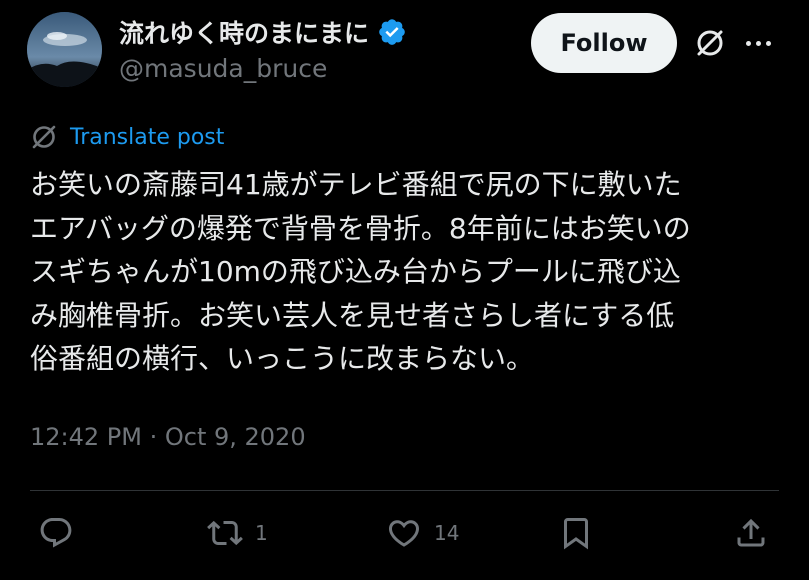 This screenshot has height=580, width=809. I want to click on repost-button: 1, so click(237, 533).